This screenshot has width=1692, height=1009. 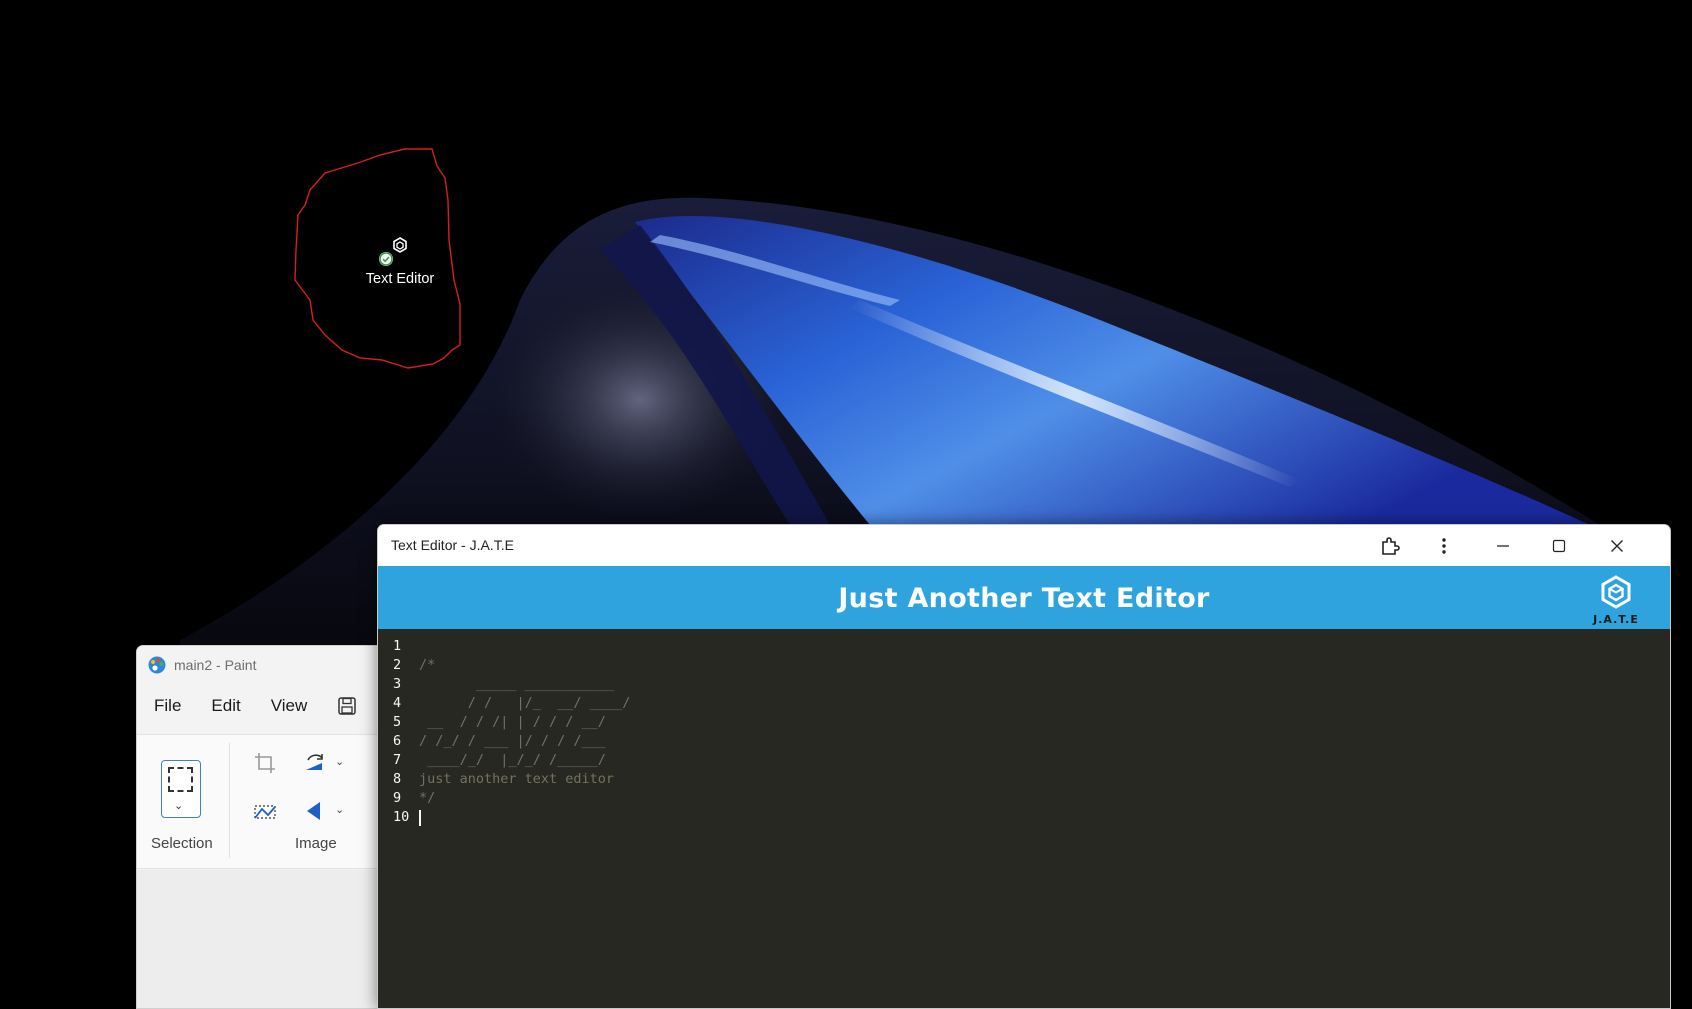 What do you see at coordinates (397, 798) in the screenshot?
I see `line-number: 9` at bounding box center [397, 798].